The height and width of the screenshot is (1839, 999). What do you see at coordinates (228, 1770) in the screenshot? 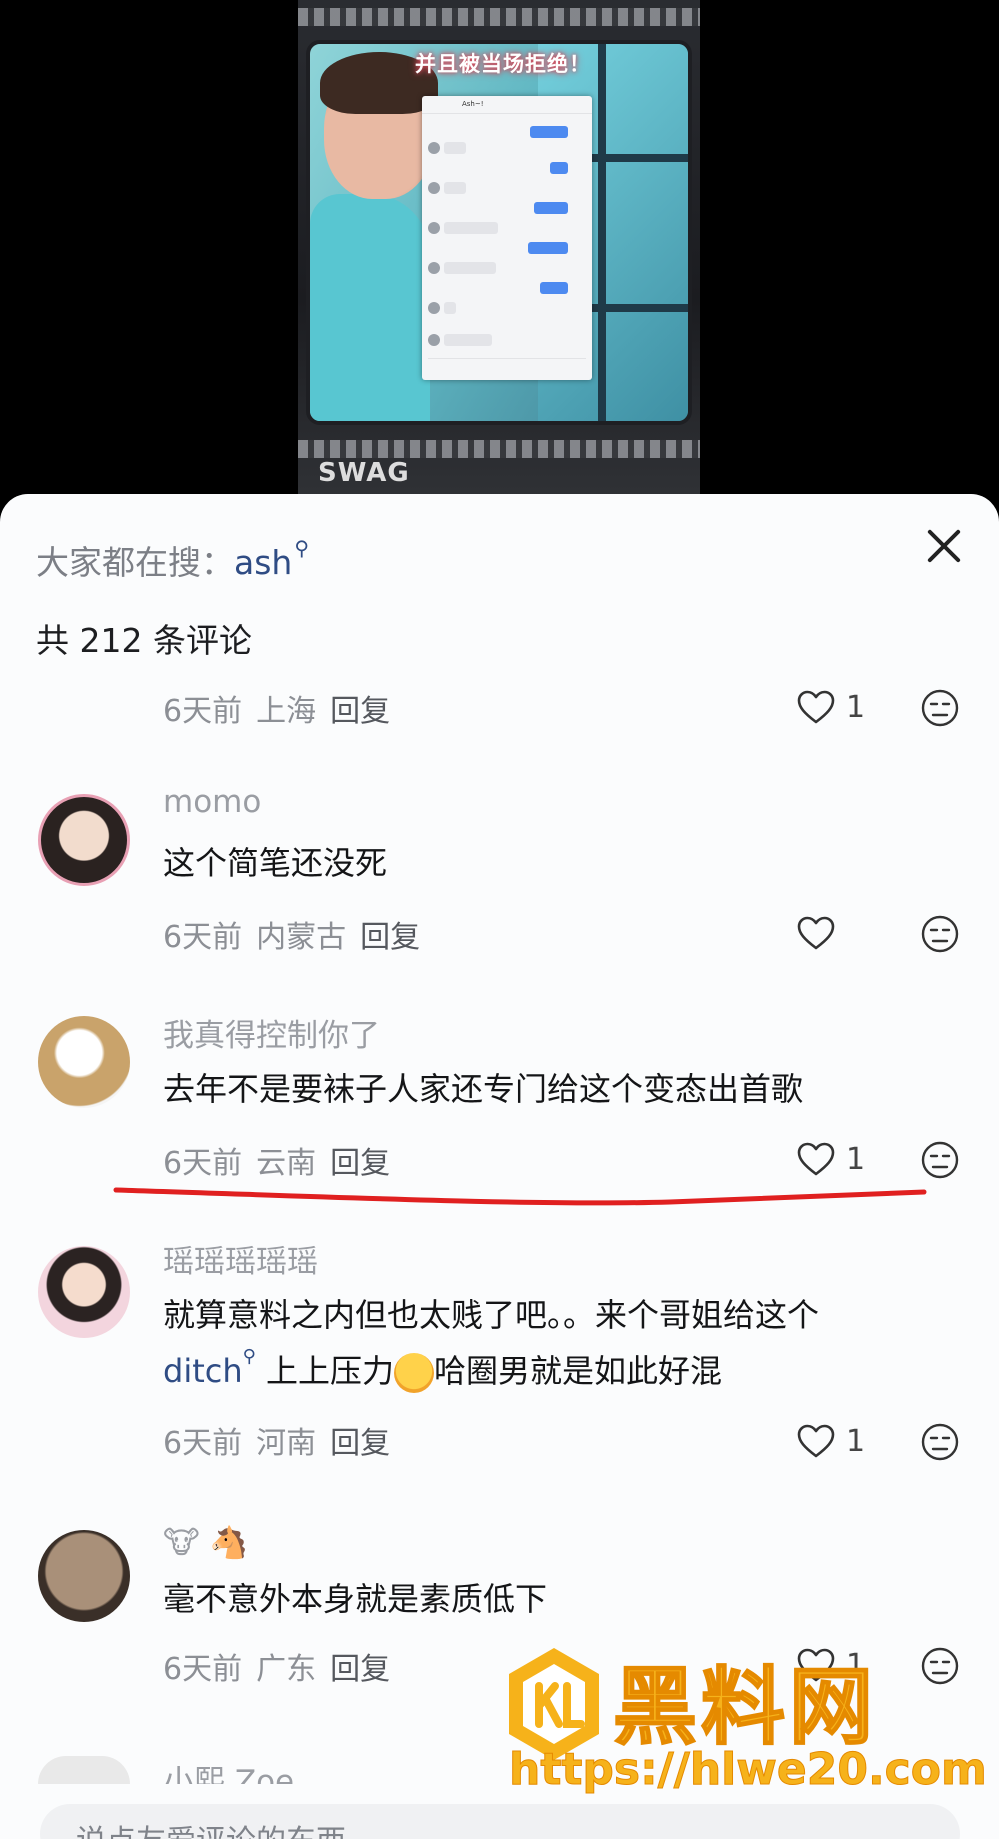
I see `comment-username: 小熙 Zoe` at bounding box center [228, 1770].